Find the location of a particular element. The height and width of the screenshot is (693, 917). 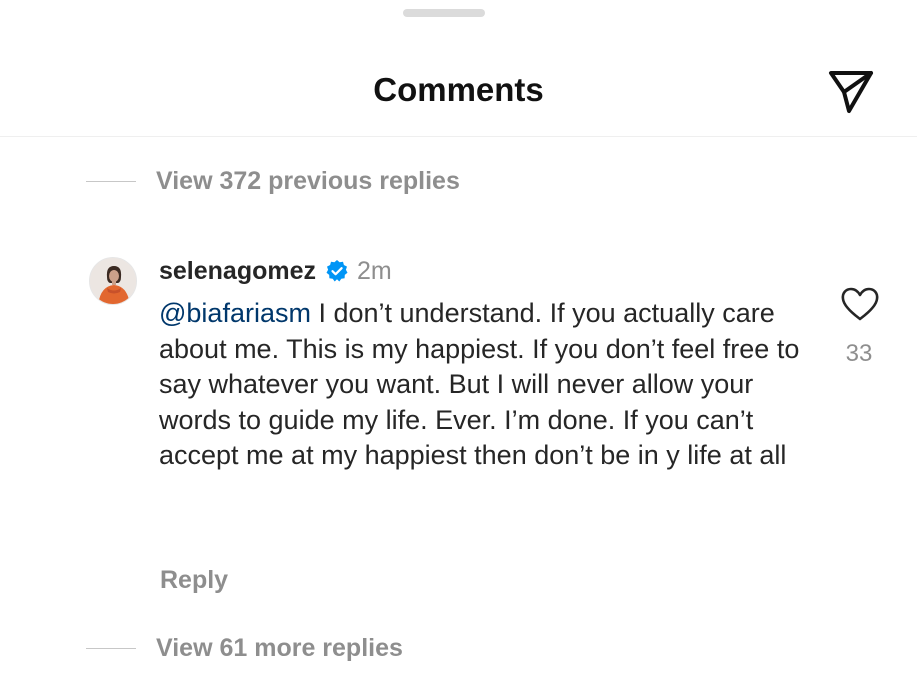

heart-icon is located at coordinates (860, 304).